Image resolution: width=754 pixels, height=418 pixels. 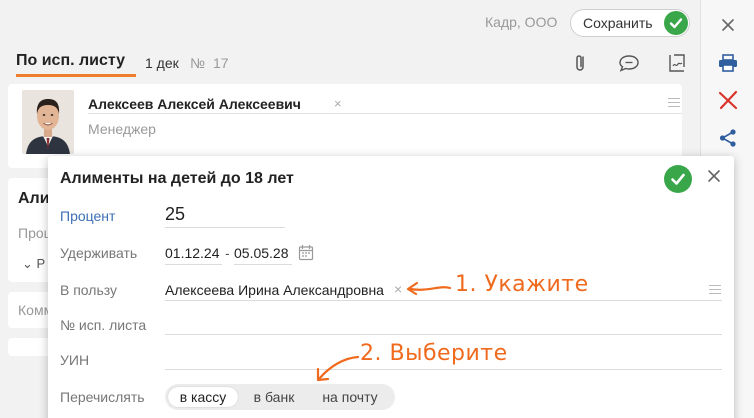 What do you see at coordinates (102, 397) in the screenshot?
I see `transfer-label: Перечислять` at bounding box center [102, 397].